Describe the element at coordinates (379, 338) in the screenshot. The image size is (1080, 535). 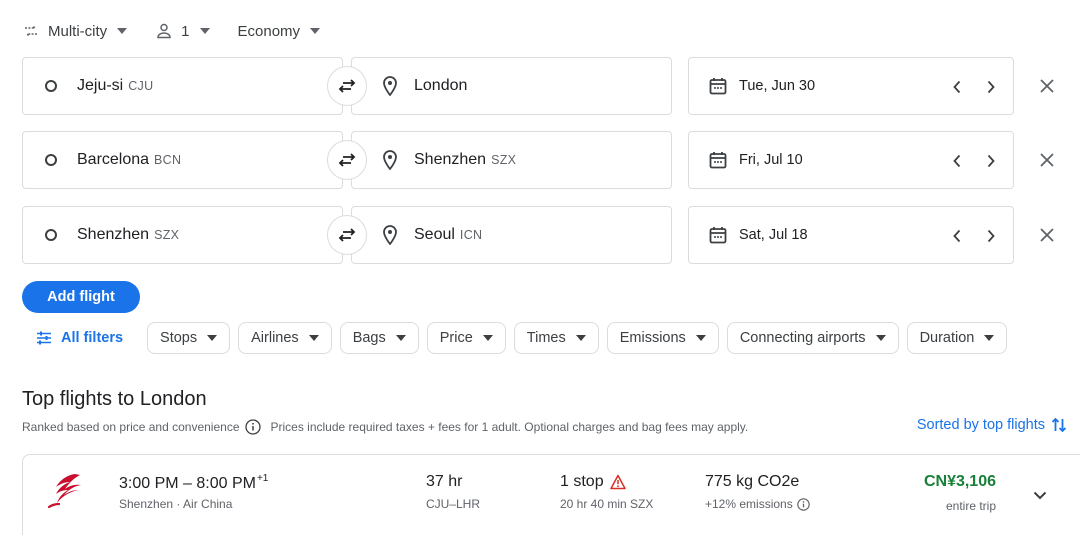
I see `filter-chip-bags: Bags` at that location.